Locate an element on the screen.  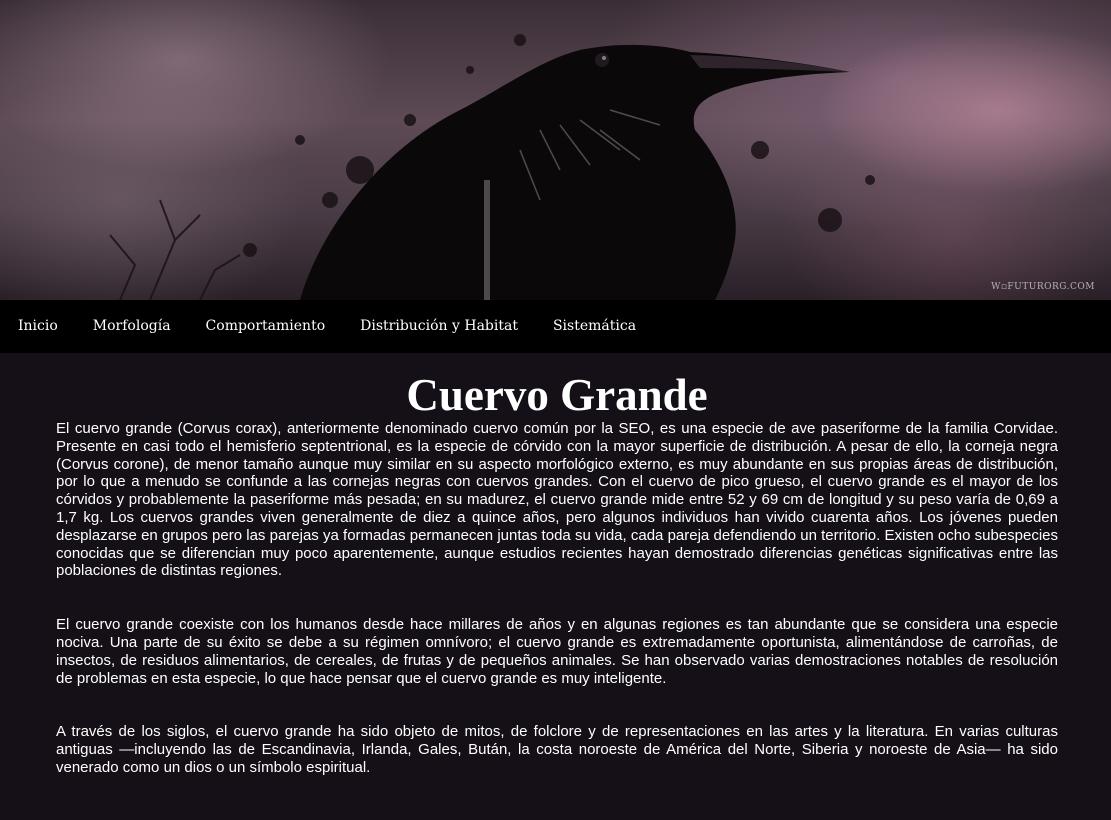
nav-item-comportamiento: Comportamiento is located at coordinates (266, 326).